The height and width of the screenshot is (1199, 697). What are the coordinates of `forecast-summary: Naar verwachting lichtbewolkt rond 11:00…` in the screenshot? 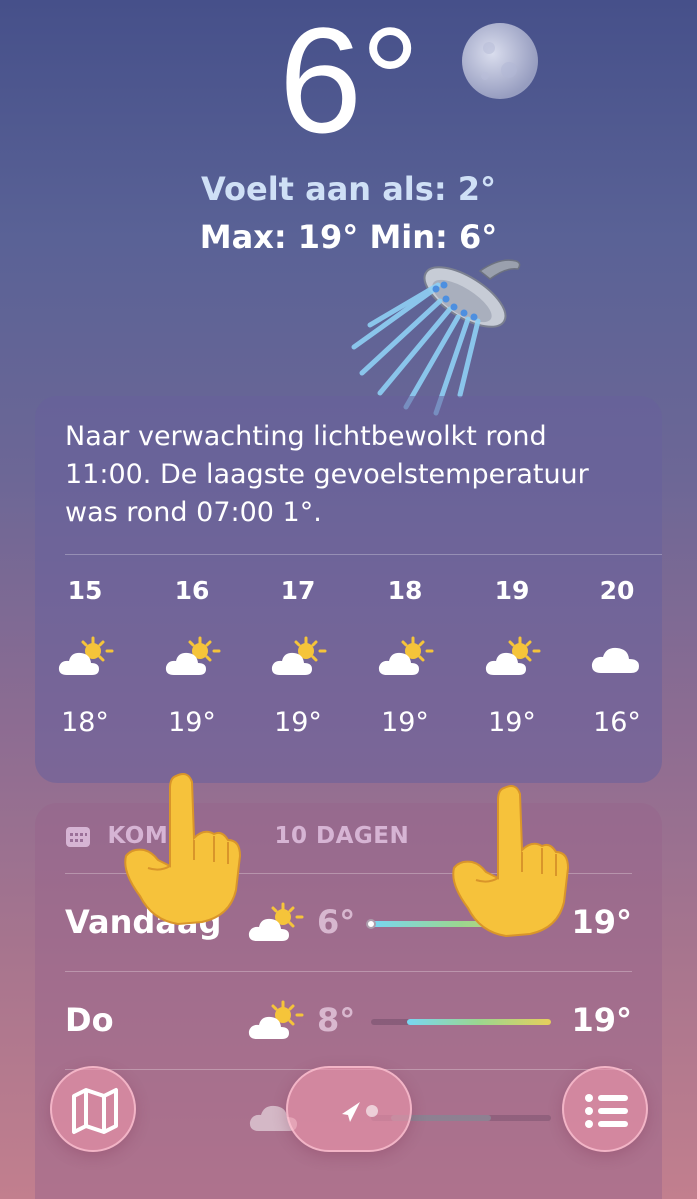 It's located at (327, 474).